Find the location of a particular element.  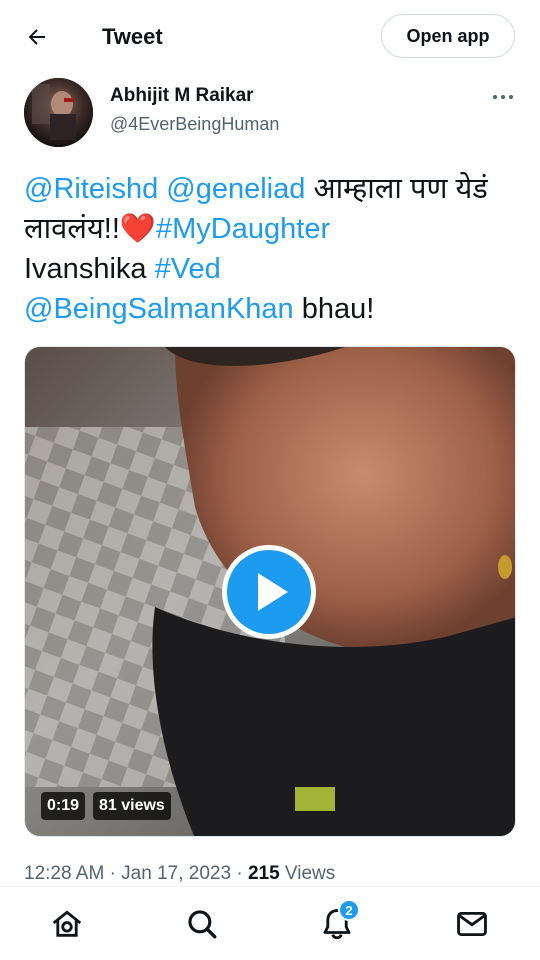

hashtag-link: #Ved is located at coordinates (188, 269).